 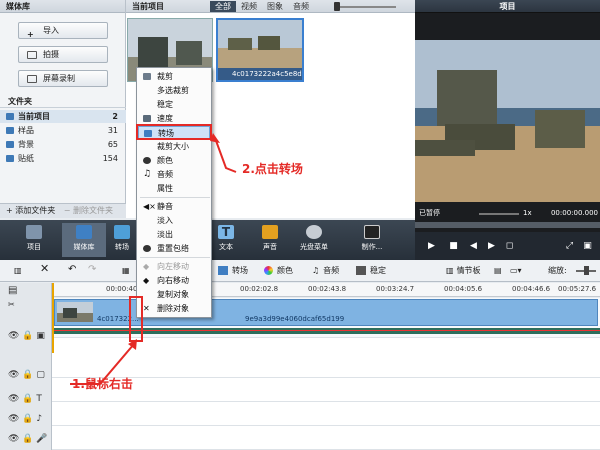 I want to click on annotation-step-1: 1.鼠标右击, so click(x=102, y=384).